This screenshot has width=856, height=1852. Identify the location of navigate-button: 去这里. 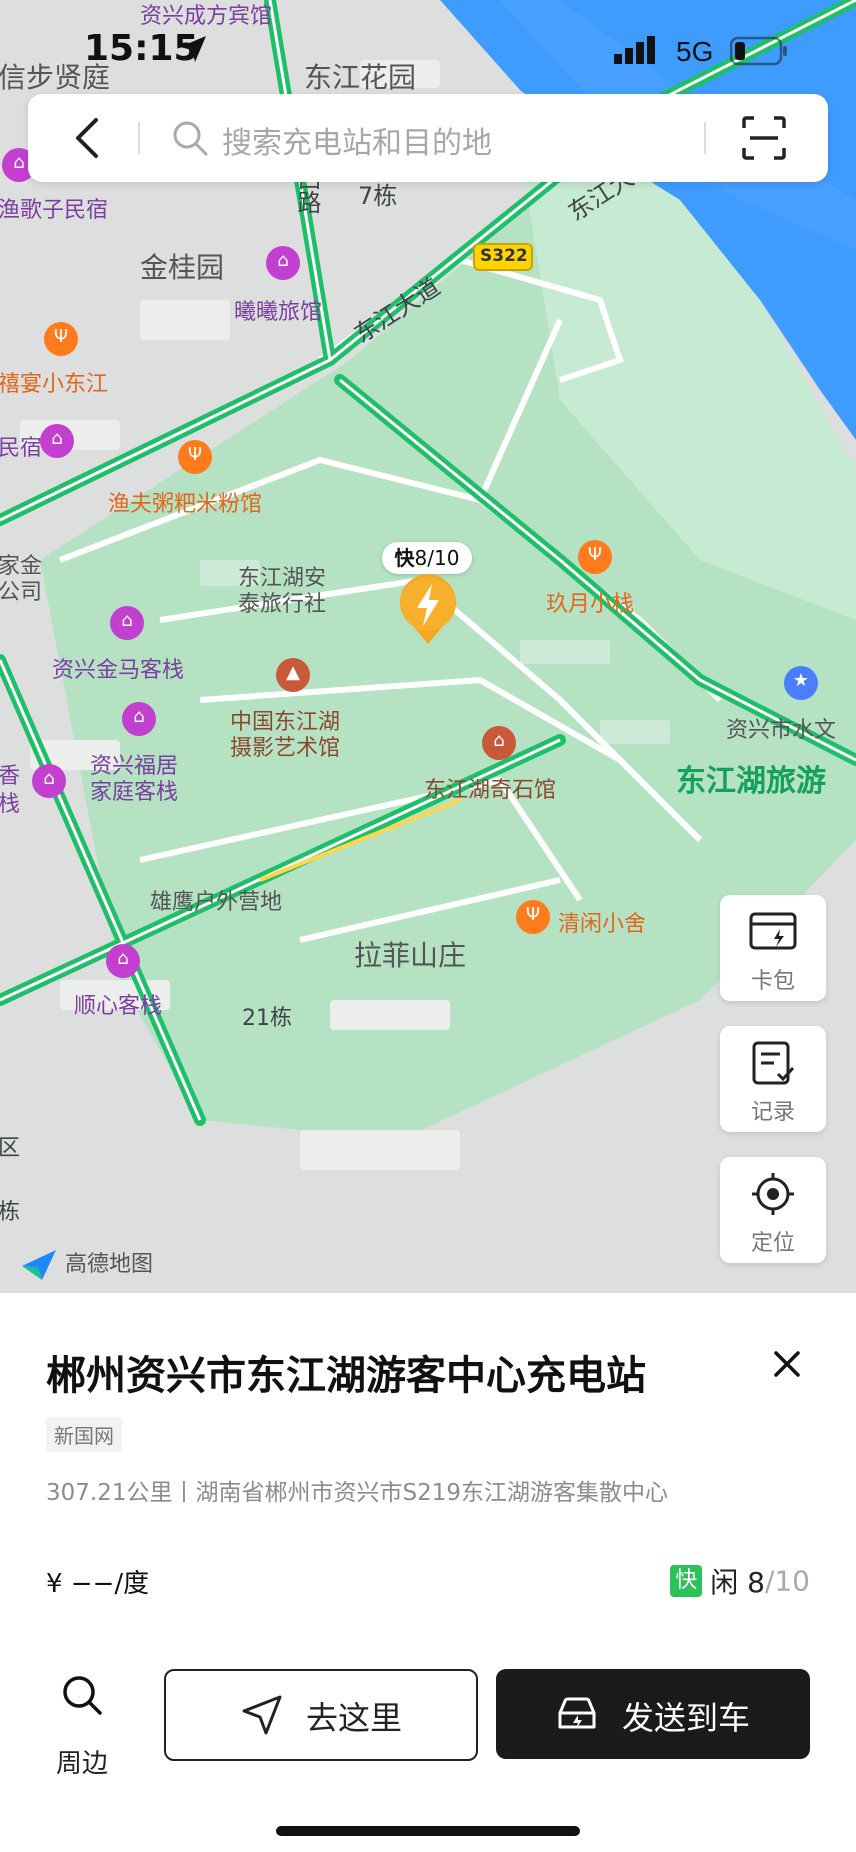
(321, 1715).